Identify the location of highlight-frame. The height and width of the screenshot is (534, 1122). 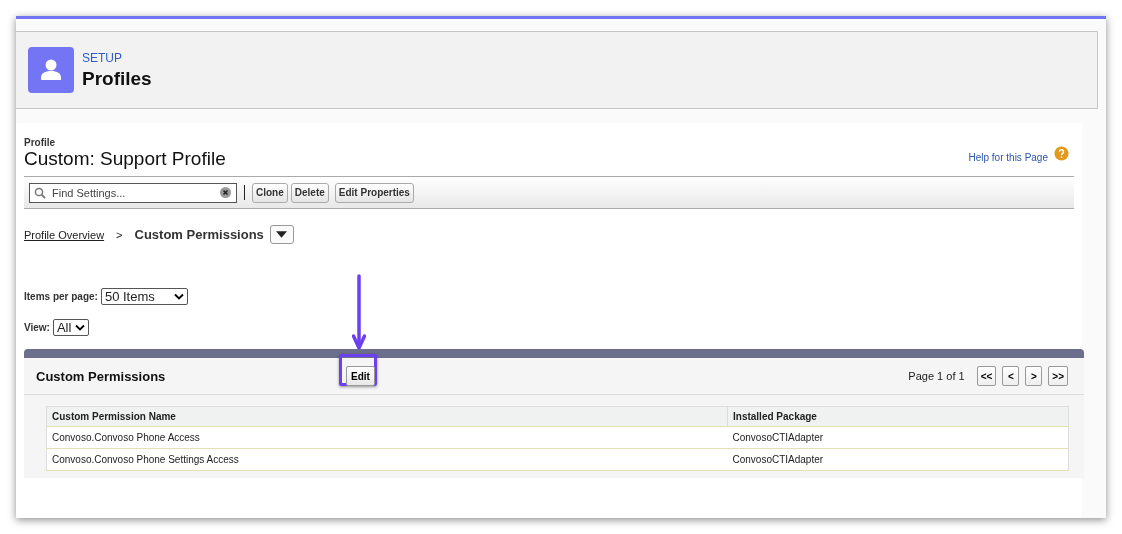
(358, 369).